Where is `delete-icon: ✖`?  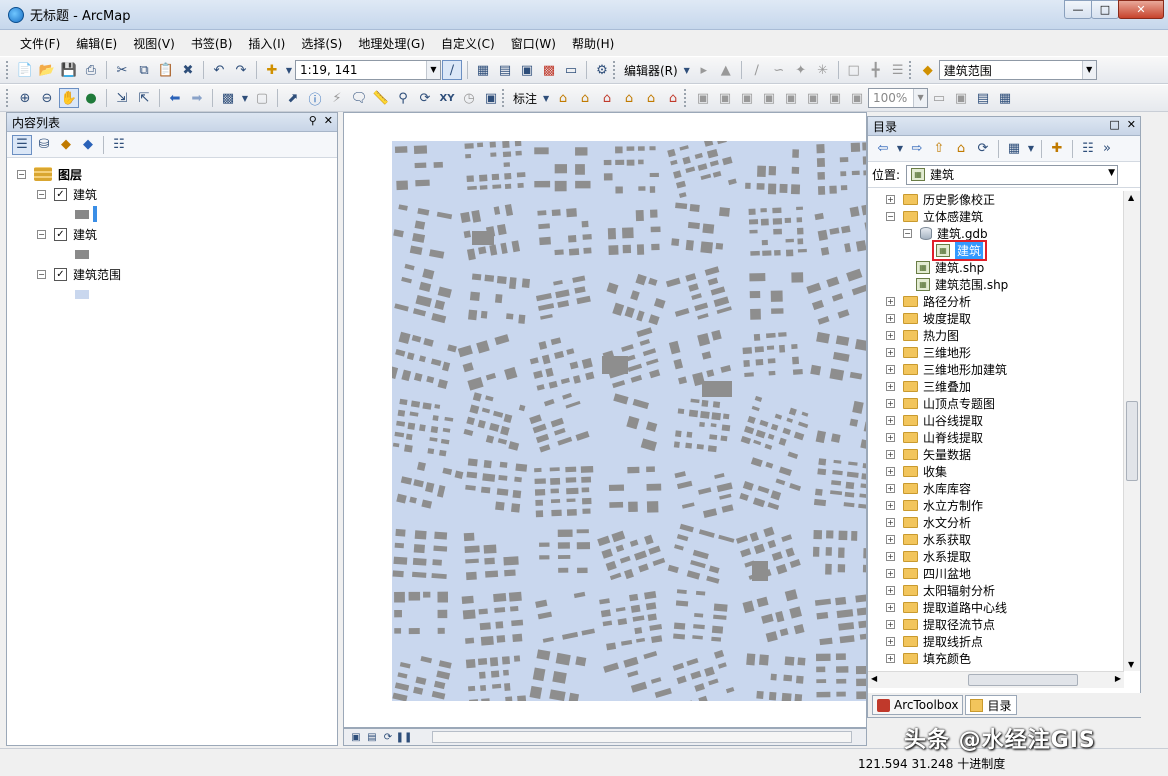 delete-icon: ✖ is located at coordinates (188, 70).